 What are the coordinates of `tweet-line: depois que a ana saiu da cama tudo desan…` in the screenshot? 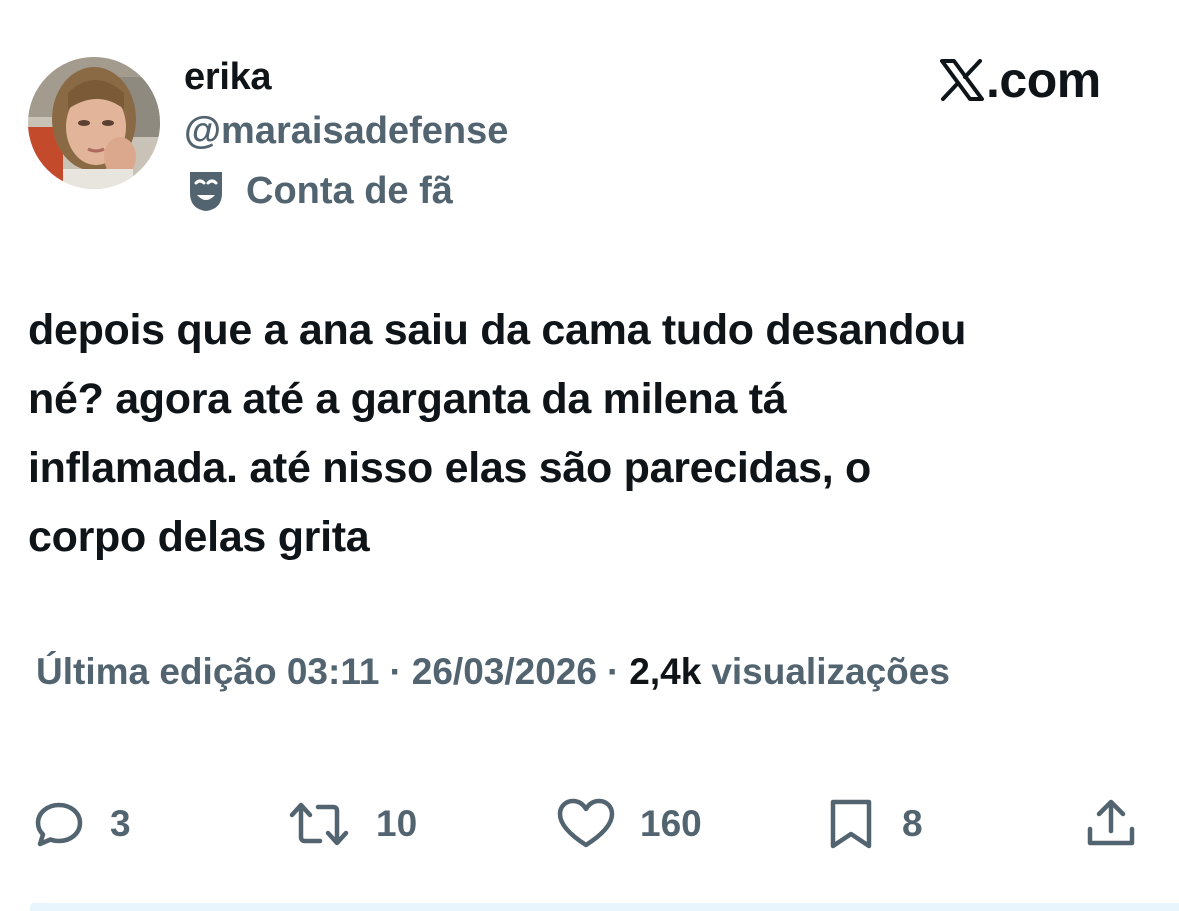 It's located at (497, 330).